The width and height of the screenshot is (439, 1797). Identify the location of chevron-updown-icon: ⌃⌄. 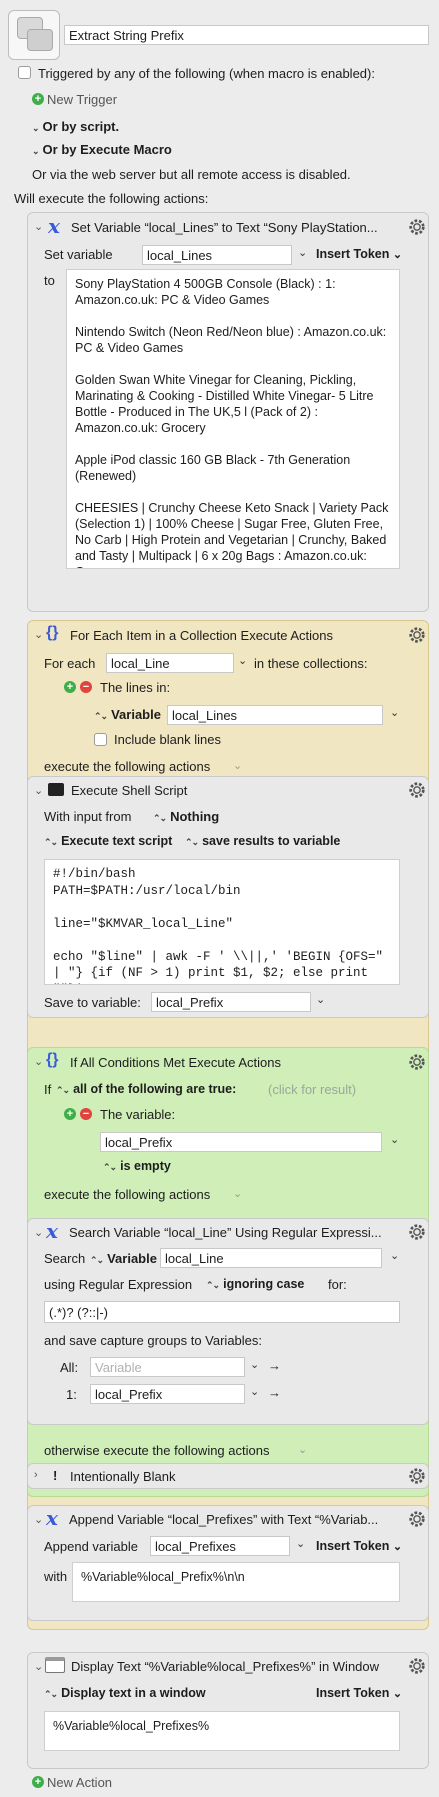
(51, 1694).